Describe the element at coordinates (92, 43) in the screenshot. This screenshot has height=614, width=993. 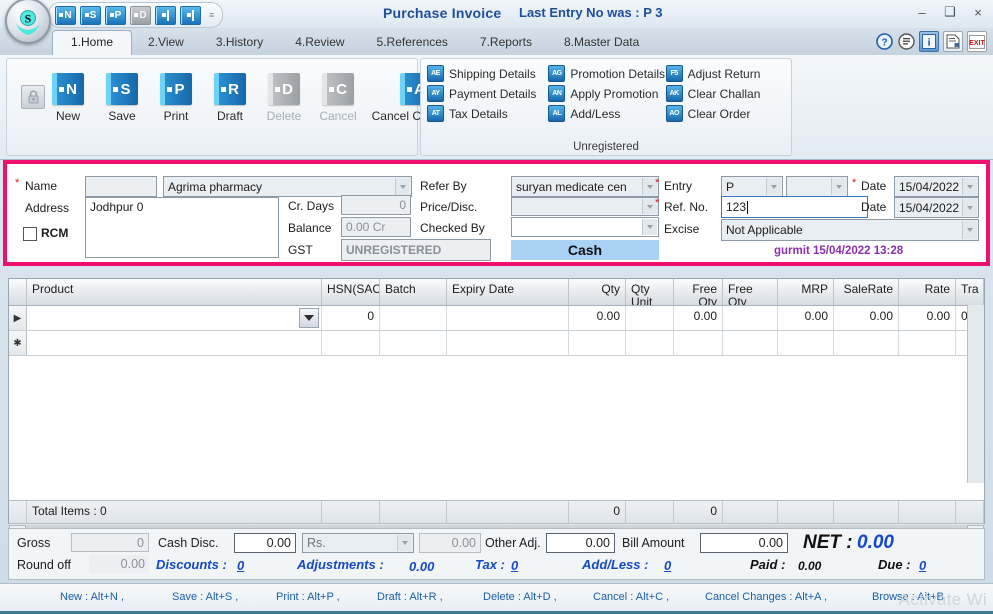
I see `tab-home: 1.Home` at that location.